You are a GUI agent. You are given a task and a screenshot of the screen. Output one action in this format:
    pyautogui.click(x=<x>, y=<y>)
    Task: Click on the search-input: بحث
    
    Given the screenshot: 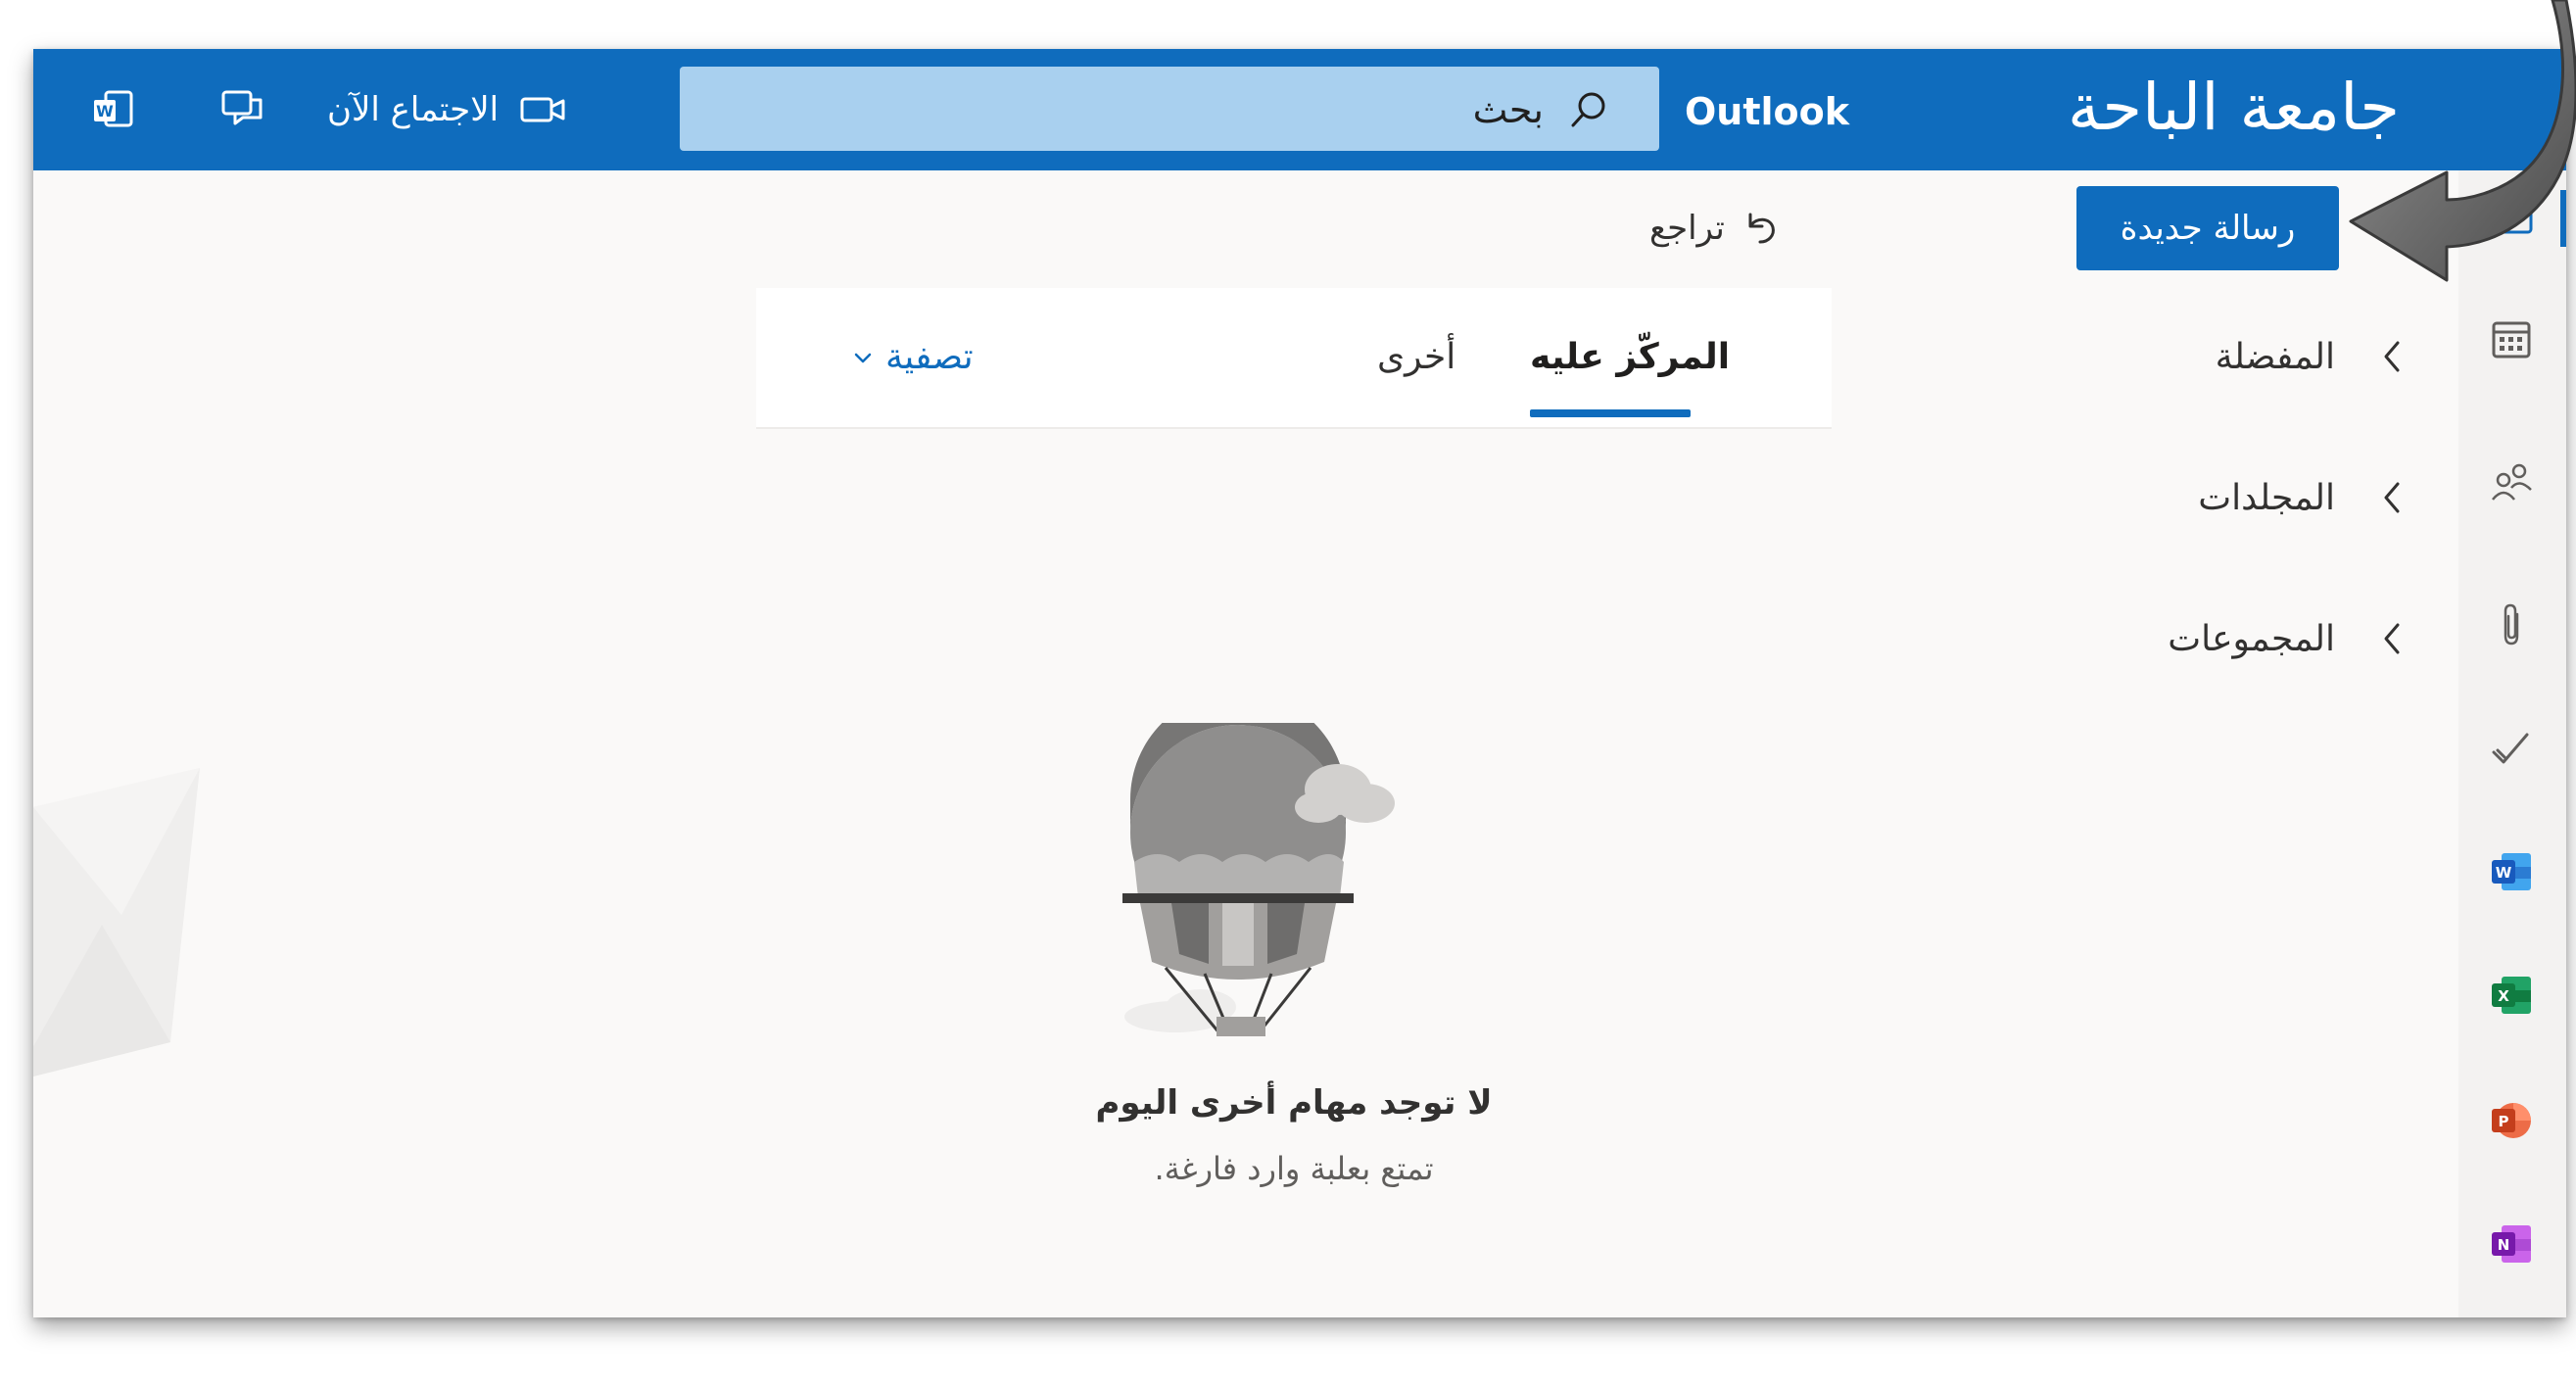 What is the action you would take?
    pyautogui.click(x=1170, y=109)
    